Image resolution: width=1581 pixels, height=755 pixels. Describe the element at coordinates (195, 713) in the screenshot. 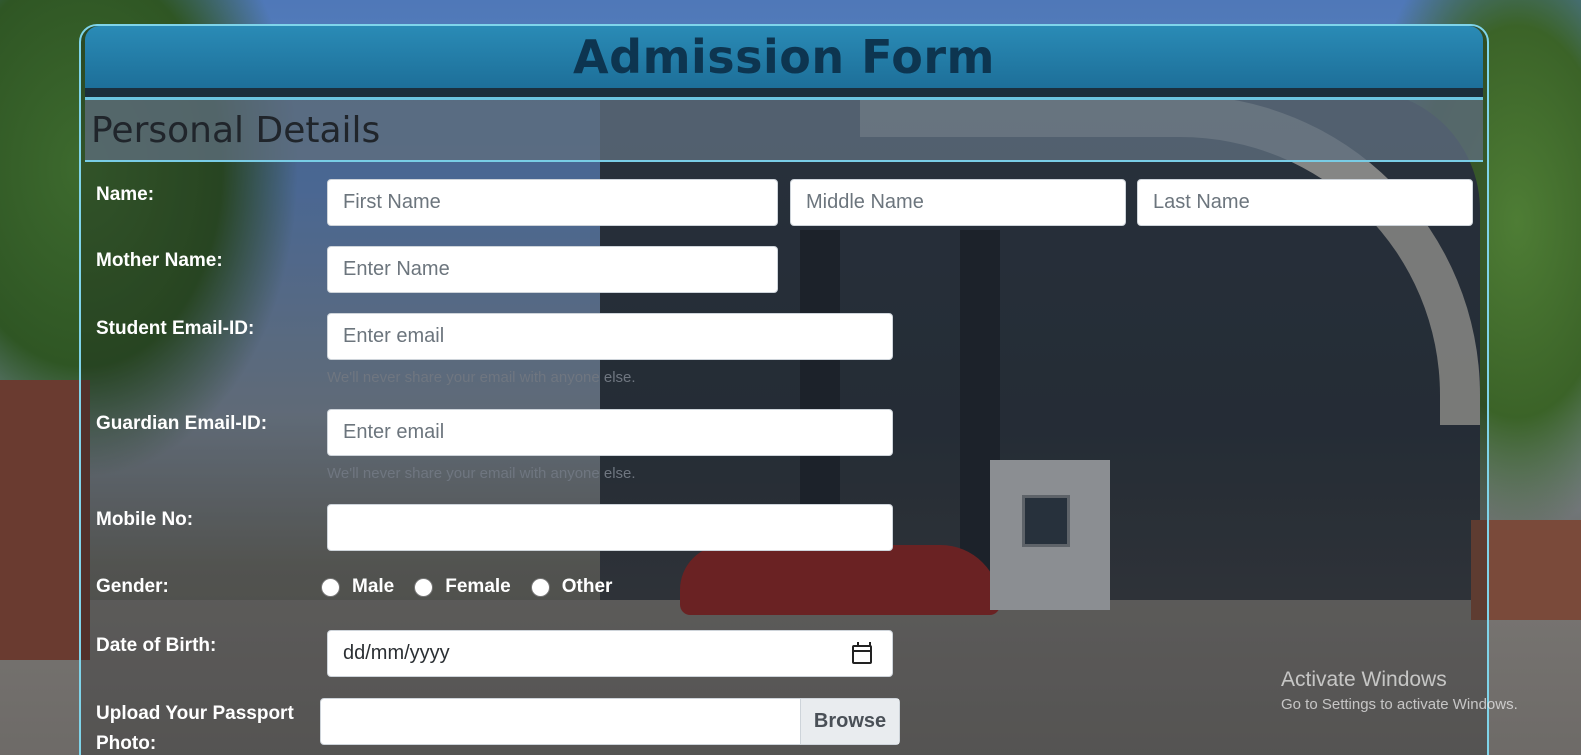

I see `photo-label-line1: Upload Your Passport` at that location.